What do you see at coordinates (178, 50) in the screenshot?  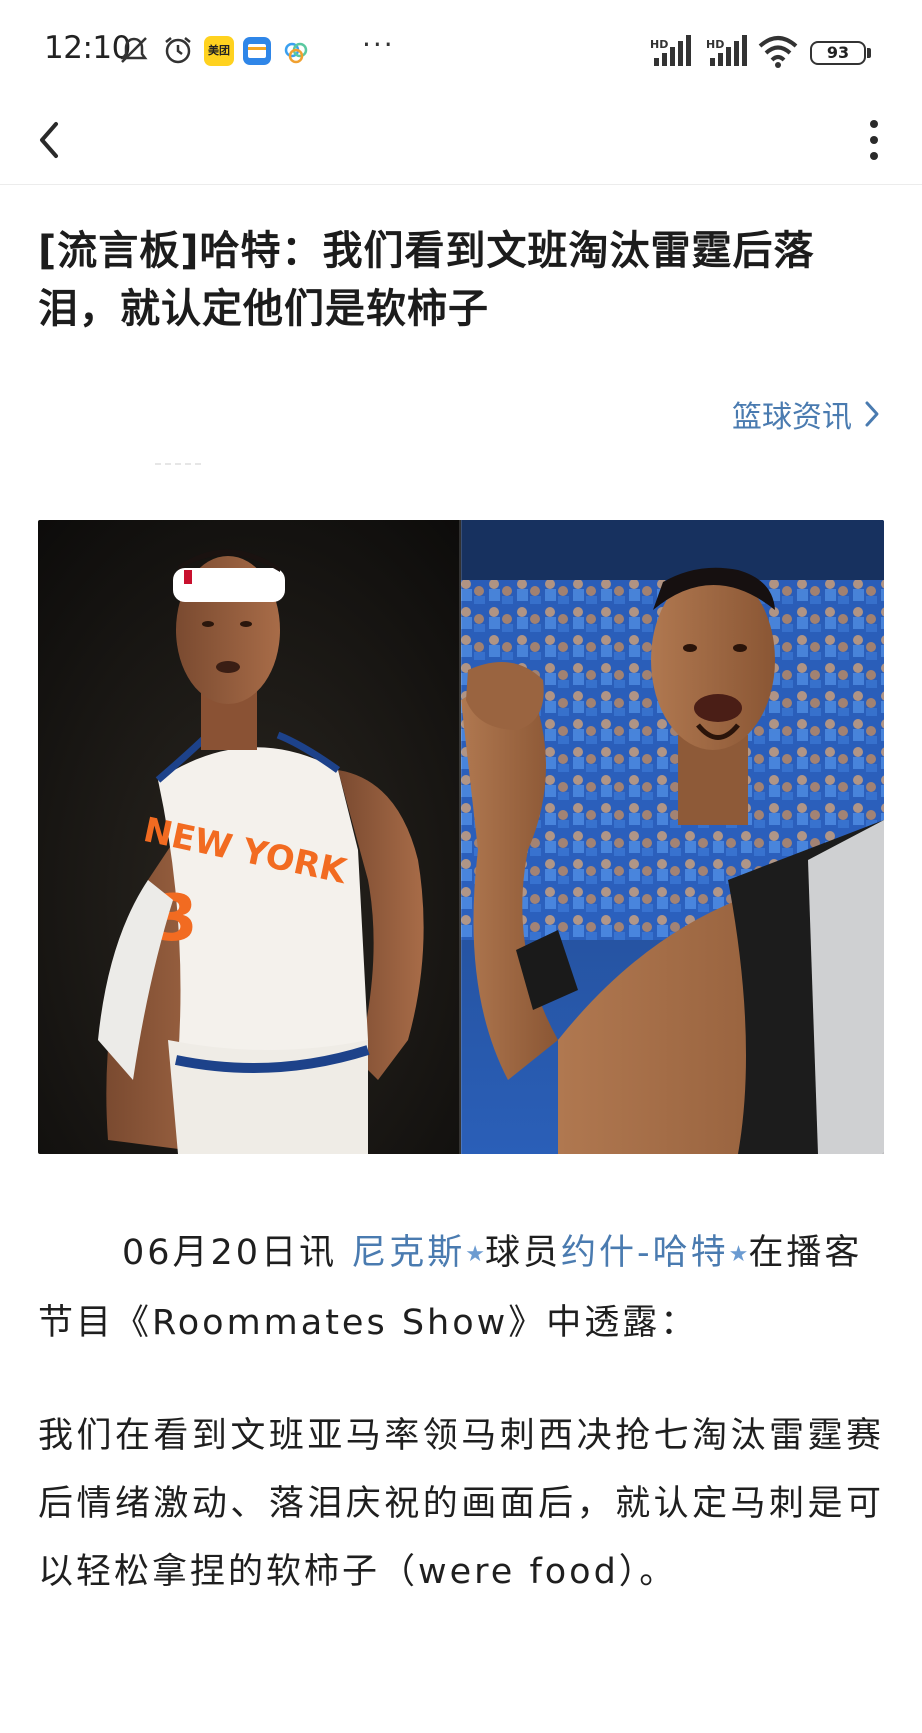 I see `alarm-icon` at bounding box center [178, 50].